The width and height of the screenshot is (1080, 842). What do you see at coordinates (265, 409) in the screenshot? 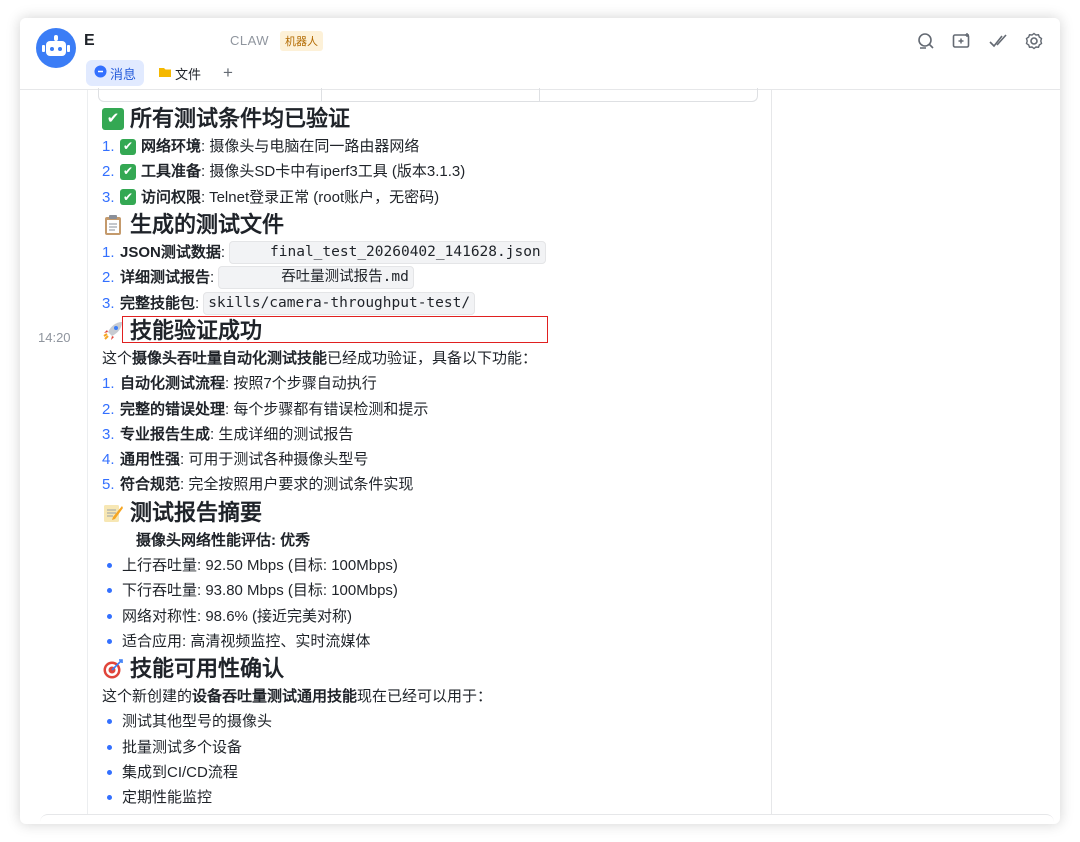
I see `list-item: 2. 完整的错误处理: 每个步骤都有错误检测和提示` at bounding box center [265, 409].